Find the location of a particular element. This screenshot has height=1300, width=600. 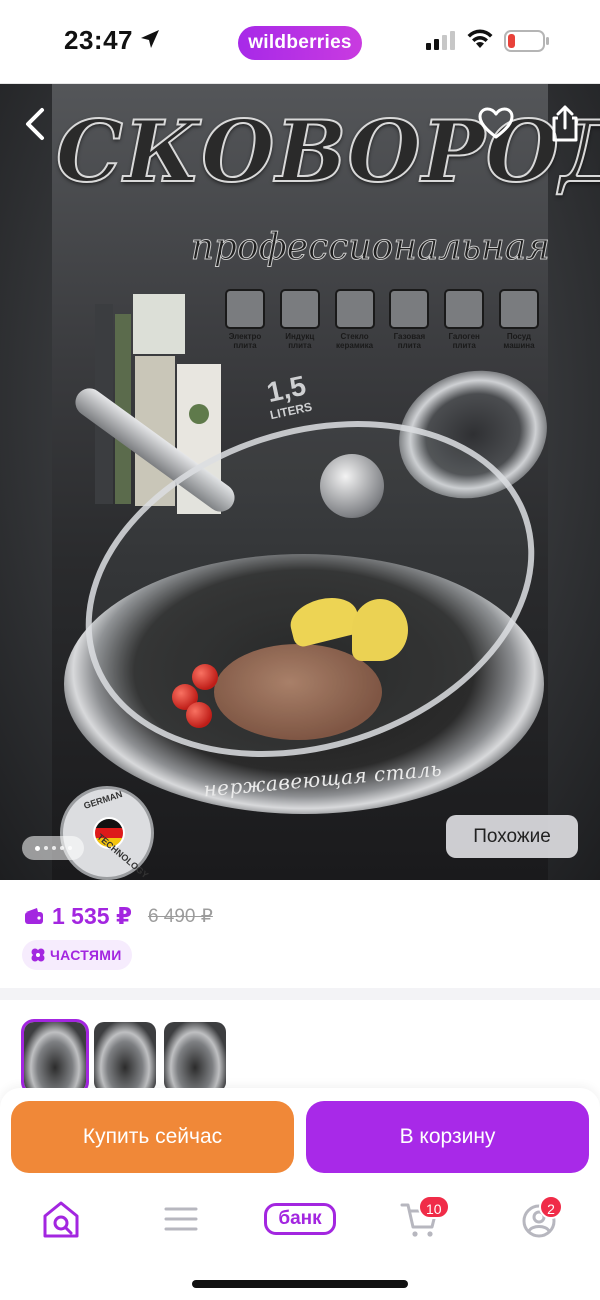

wifi-icon is located at coordinates (480, 38).